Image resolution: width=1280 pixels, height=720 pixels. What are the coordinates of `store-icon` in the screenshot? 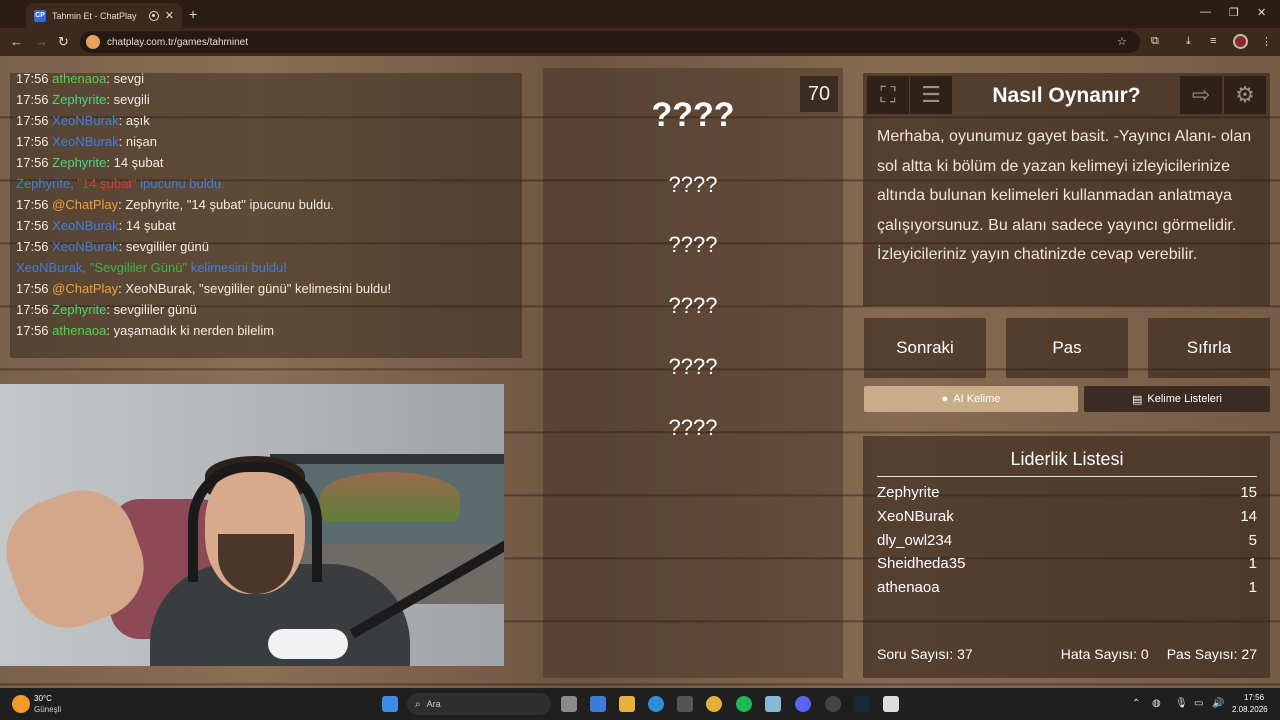 It's located at (685, 704).